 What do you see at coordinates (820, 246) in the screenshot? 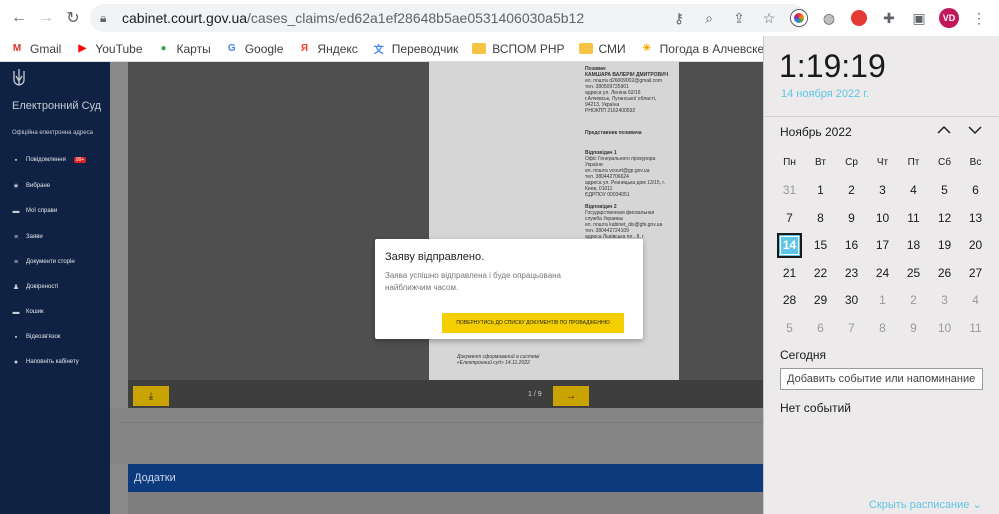
I see `calendar-day: 15` at bounding box center [820, 246].